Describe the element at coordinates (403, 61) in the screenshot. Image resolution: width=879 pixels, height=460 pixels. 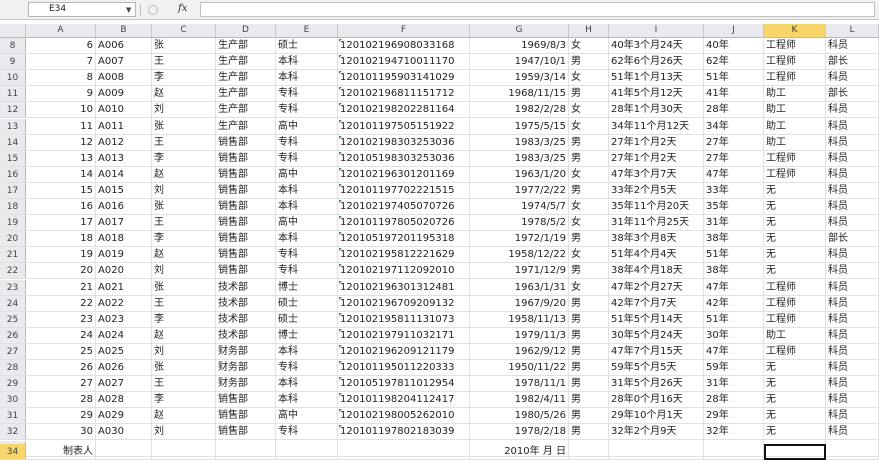
I see `cell-f: 120102194710011170` at that location.